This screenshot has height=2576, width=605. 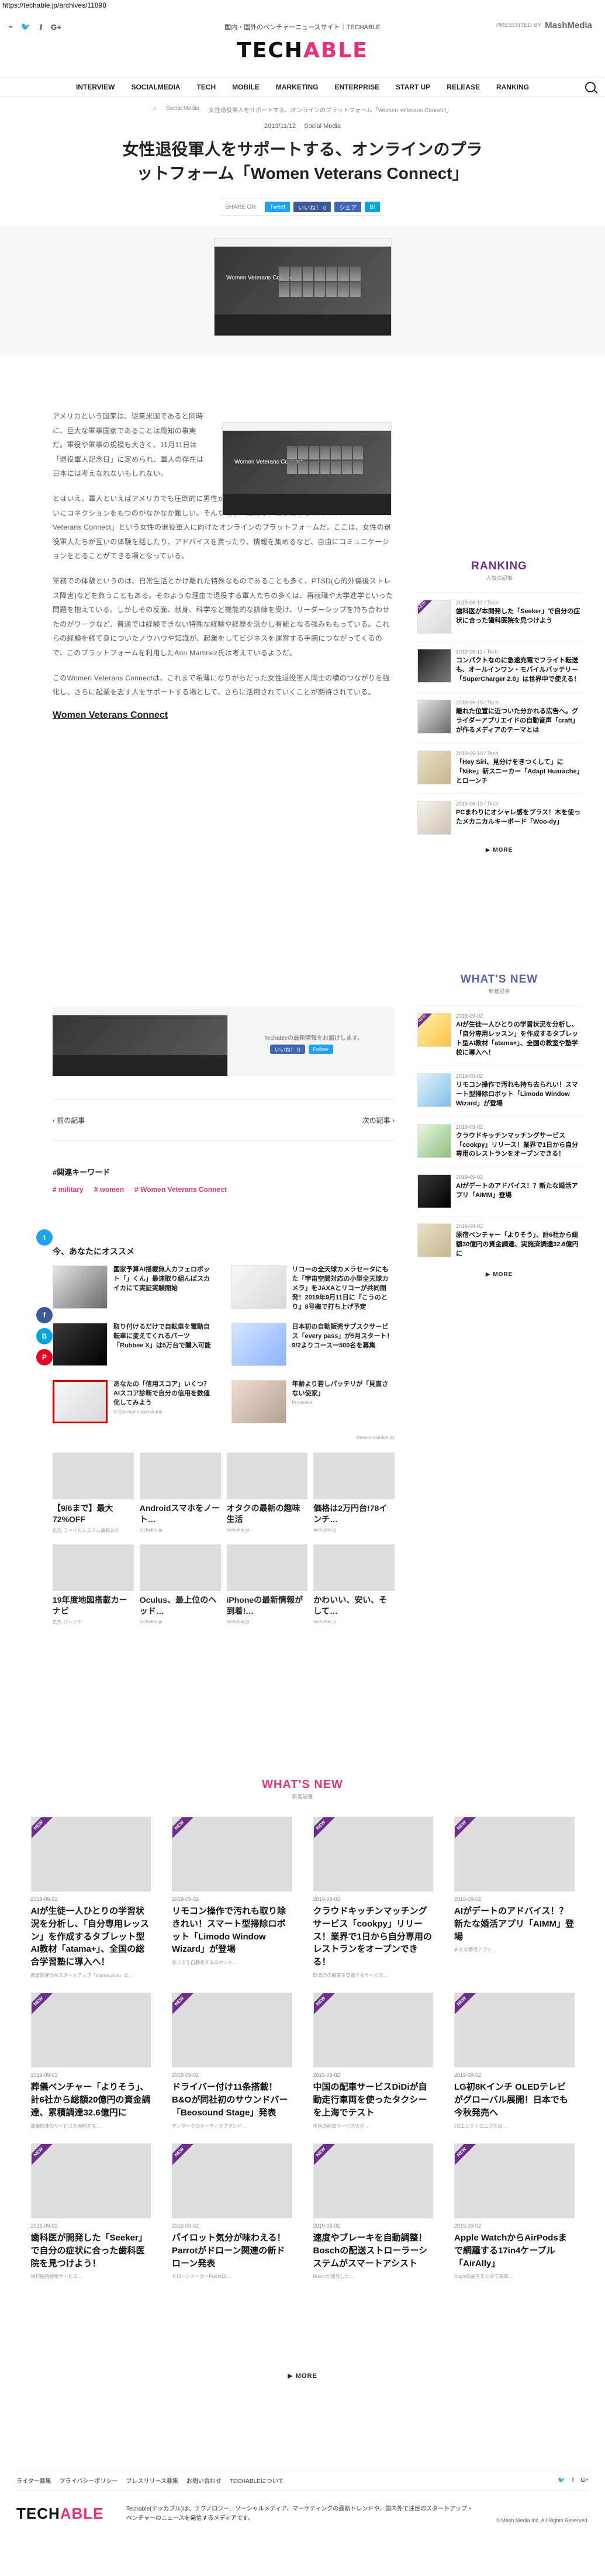 What do you see at coordinates (204, 2480) in the screenshot?
I see `footer-link-contact: お問い合わせ` at bounding box center [204, 2480].